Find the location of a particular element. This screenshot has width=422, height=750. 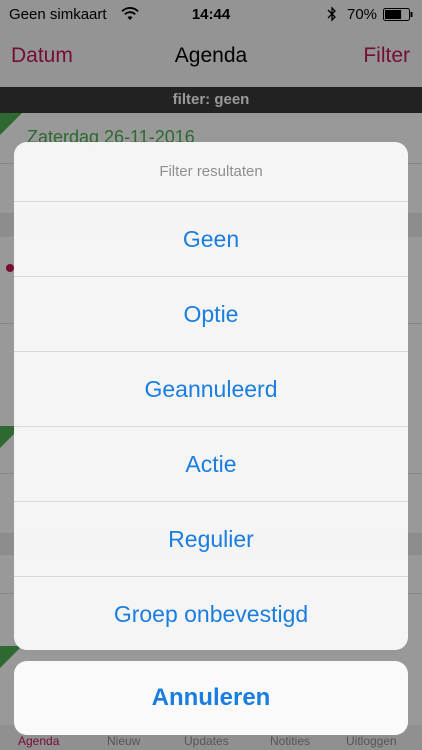

option-geen: Geen is located at coordinates (211, 238).